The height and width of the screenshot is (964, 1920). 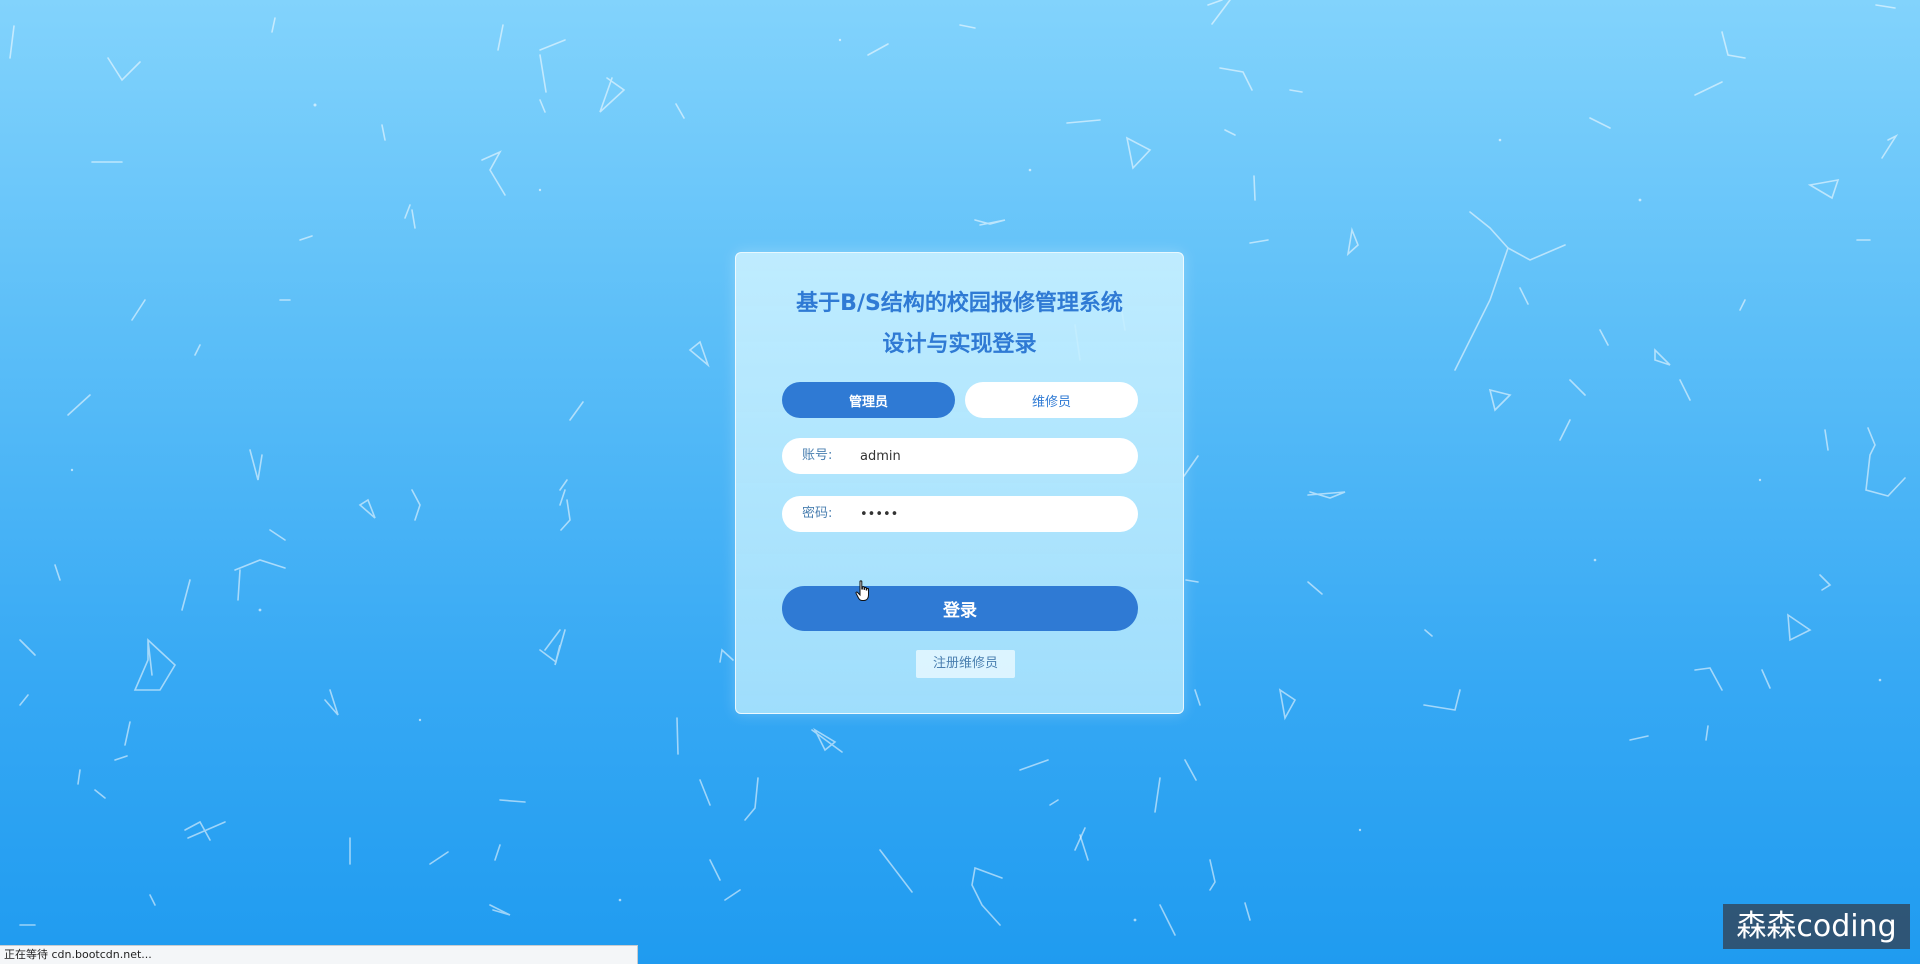 What do you see at coordinates (965, 664) in the screenshot?
I see `register-repairer-link: 注册维修员` at bounding box center [965, 664].